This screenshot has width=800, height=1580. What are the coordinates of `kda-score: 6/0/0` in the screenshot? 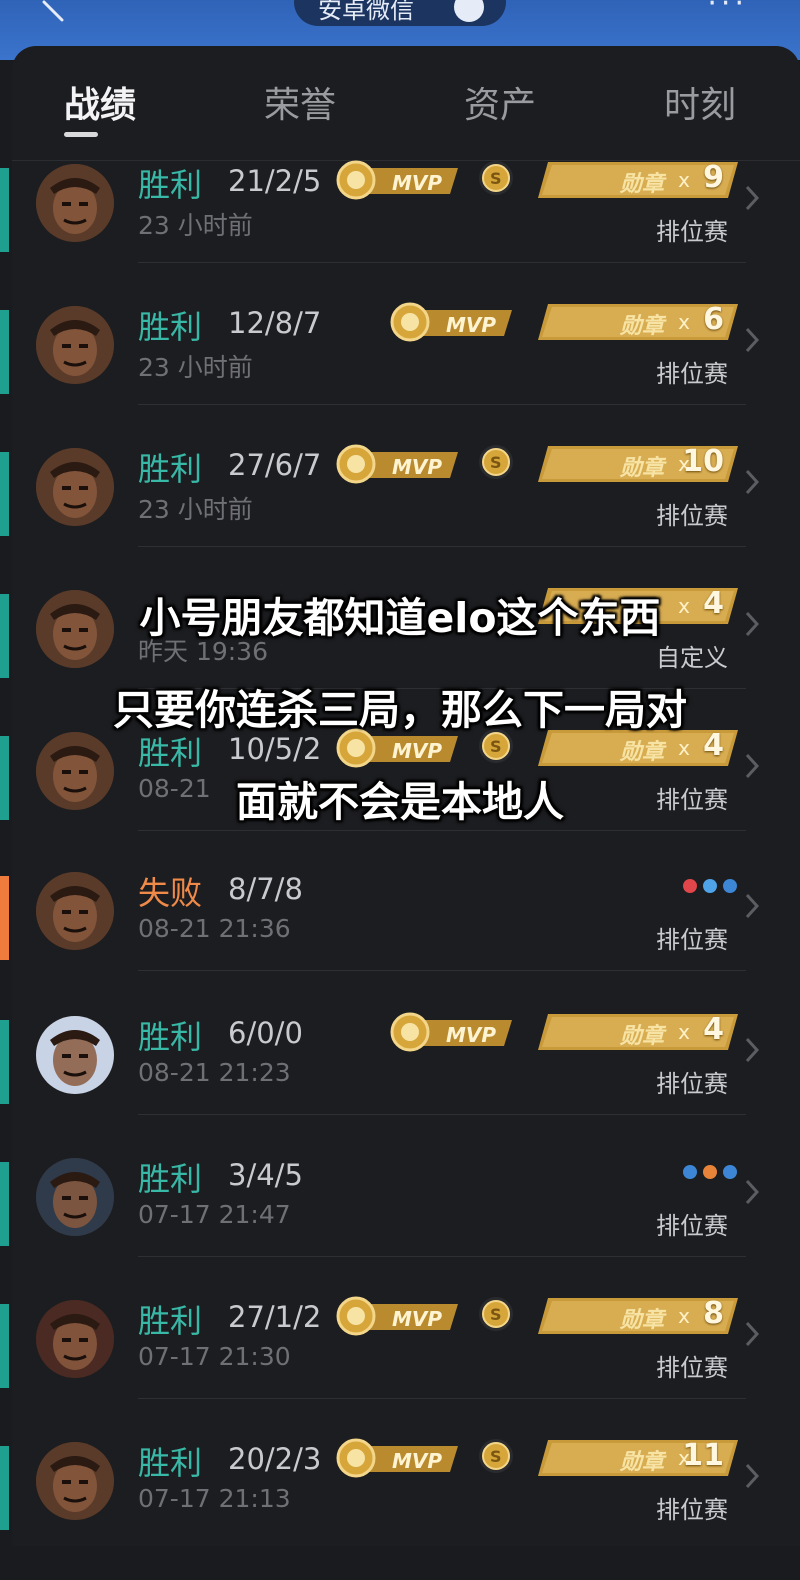 It's located at (265, 1033).